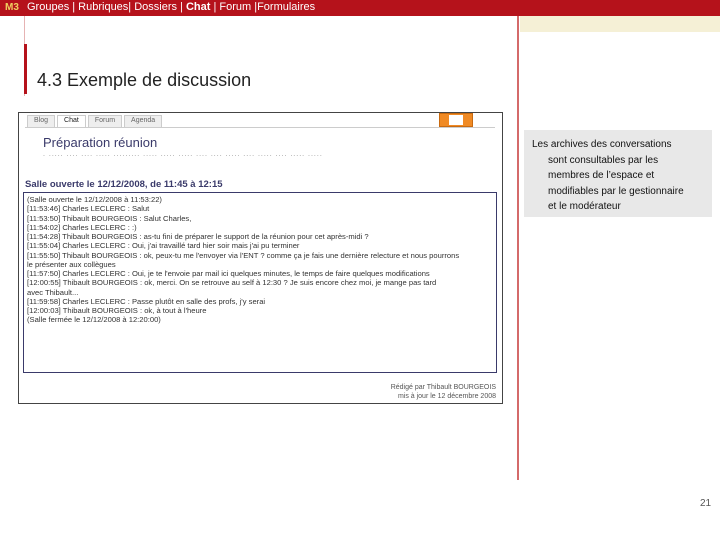 The image size is (720, 540). Describe the element at coordinates (260, 127) in the screenshot. I see `tab-underline` at that location.